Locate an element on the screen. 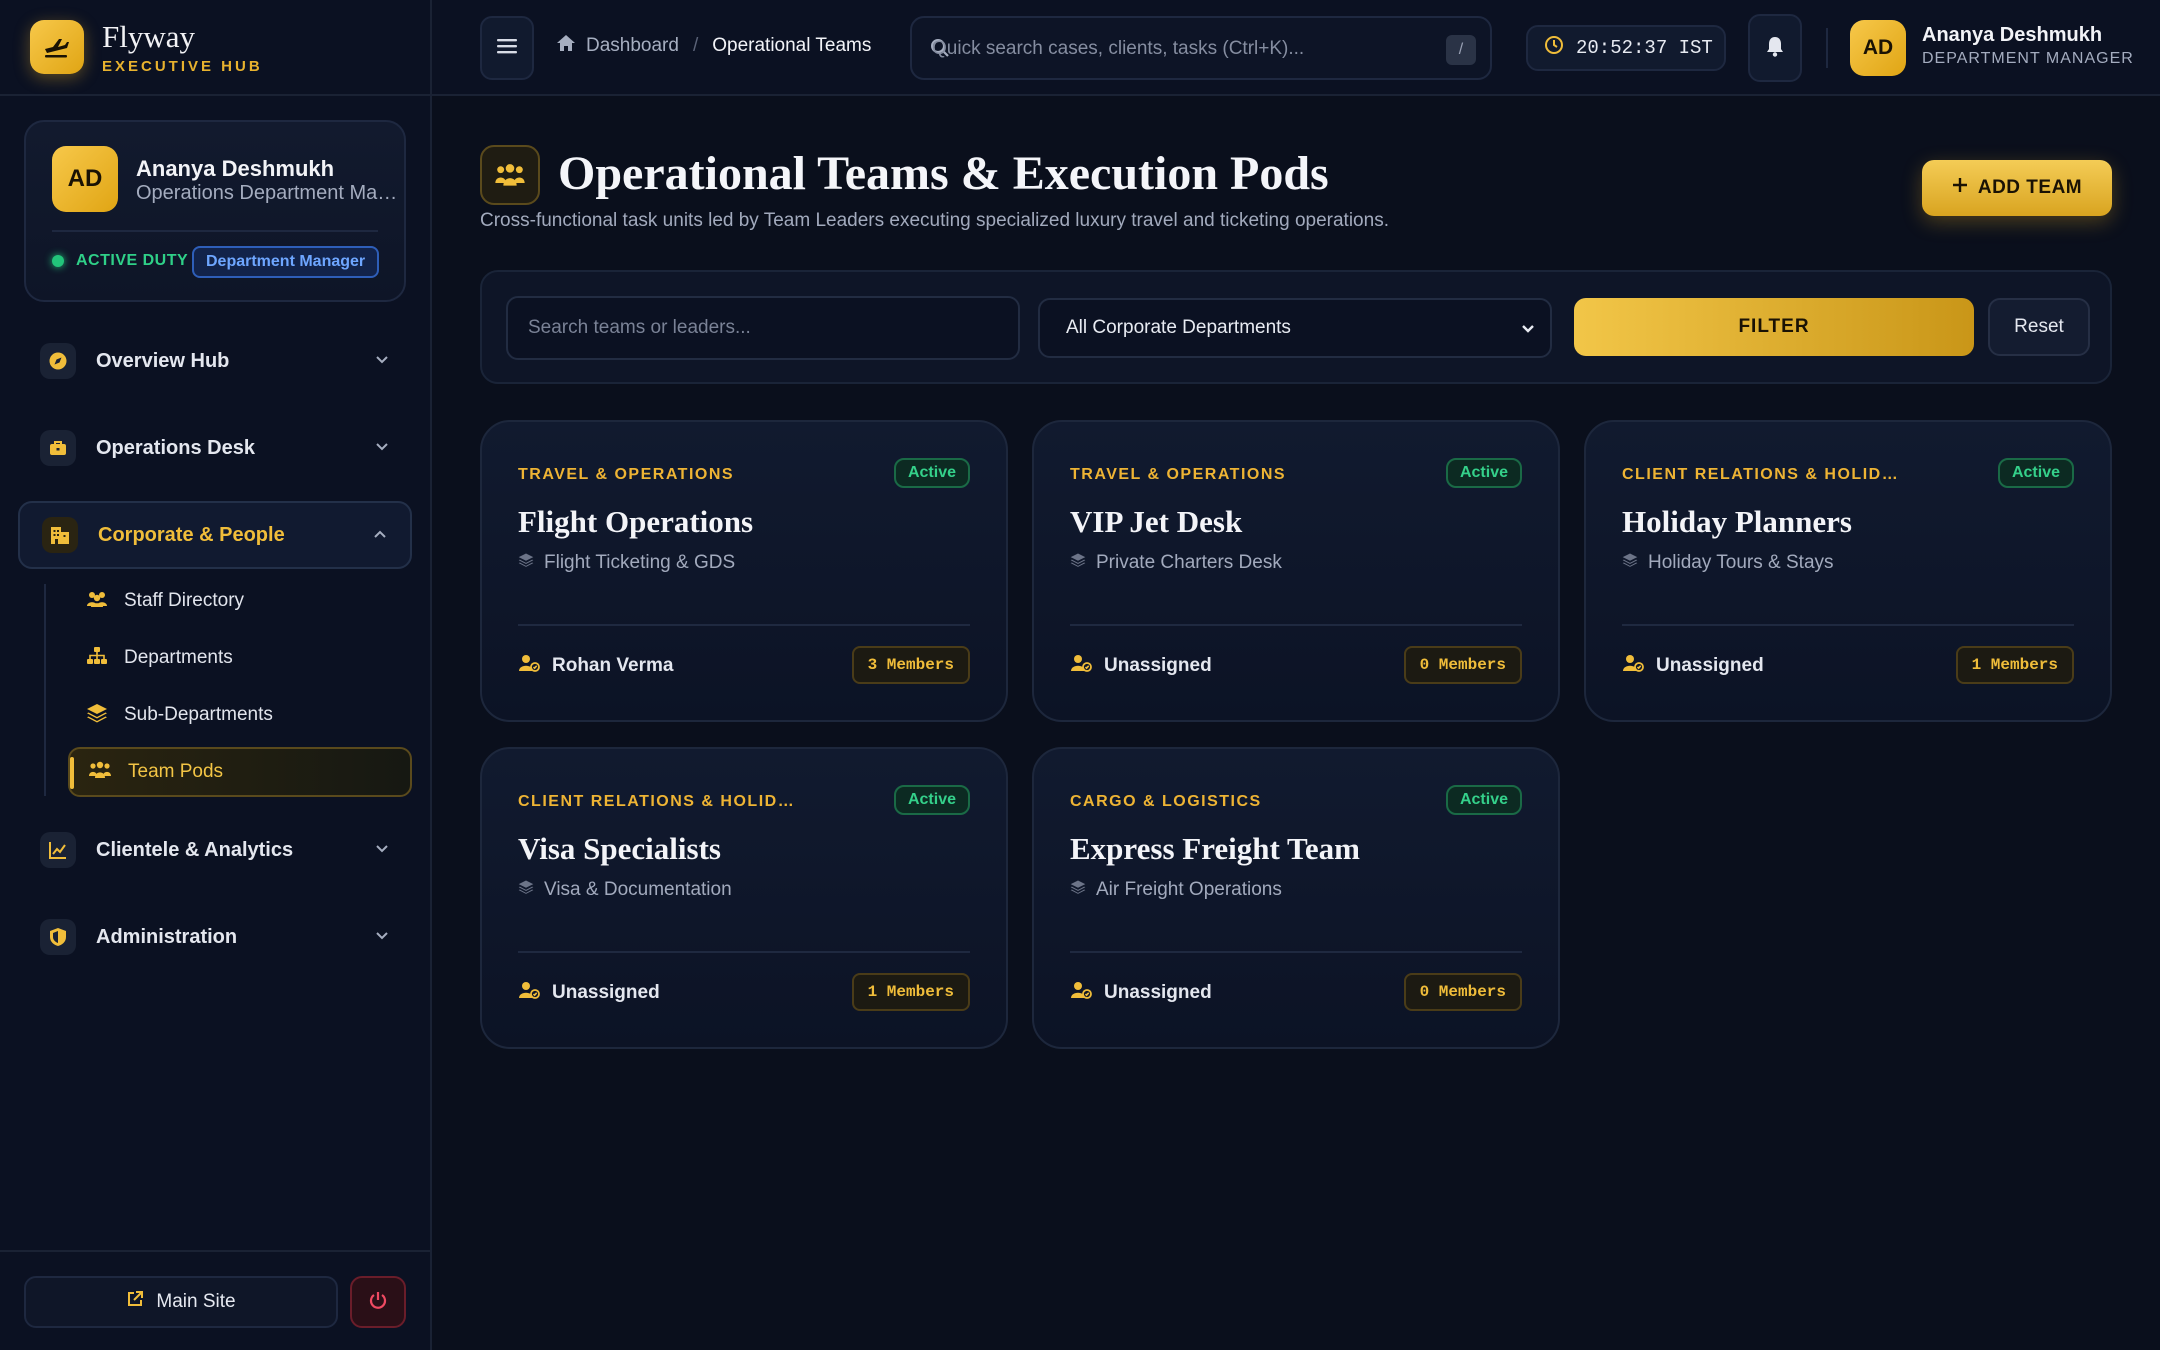  sidebar-subitem-staff-directory: Staff Directory is located at coordinates (240, 601).